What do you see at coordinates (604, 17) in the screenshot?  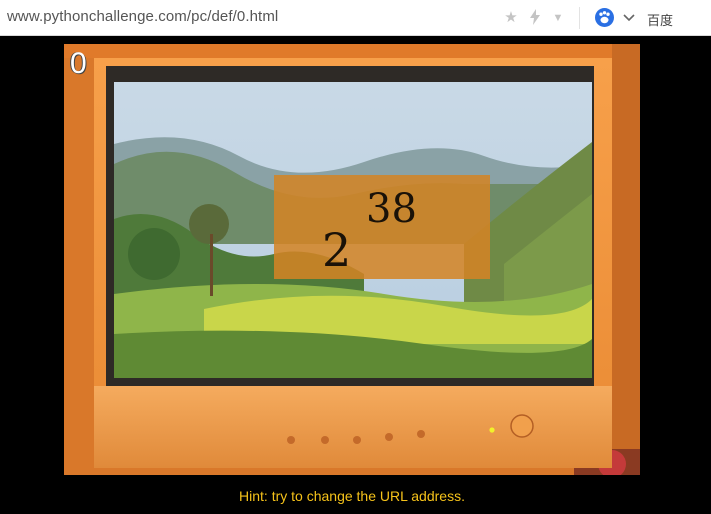 I see `paw-icon` at bounding box center [604, 17].